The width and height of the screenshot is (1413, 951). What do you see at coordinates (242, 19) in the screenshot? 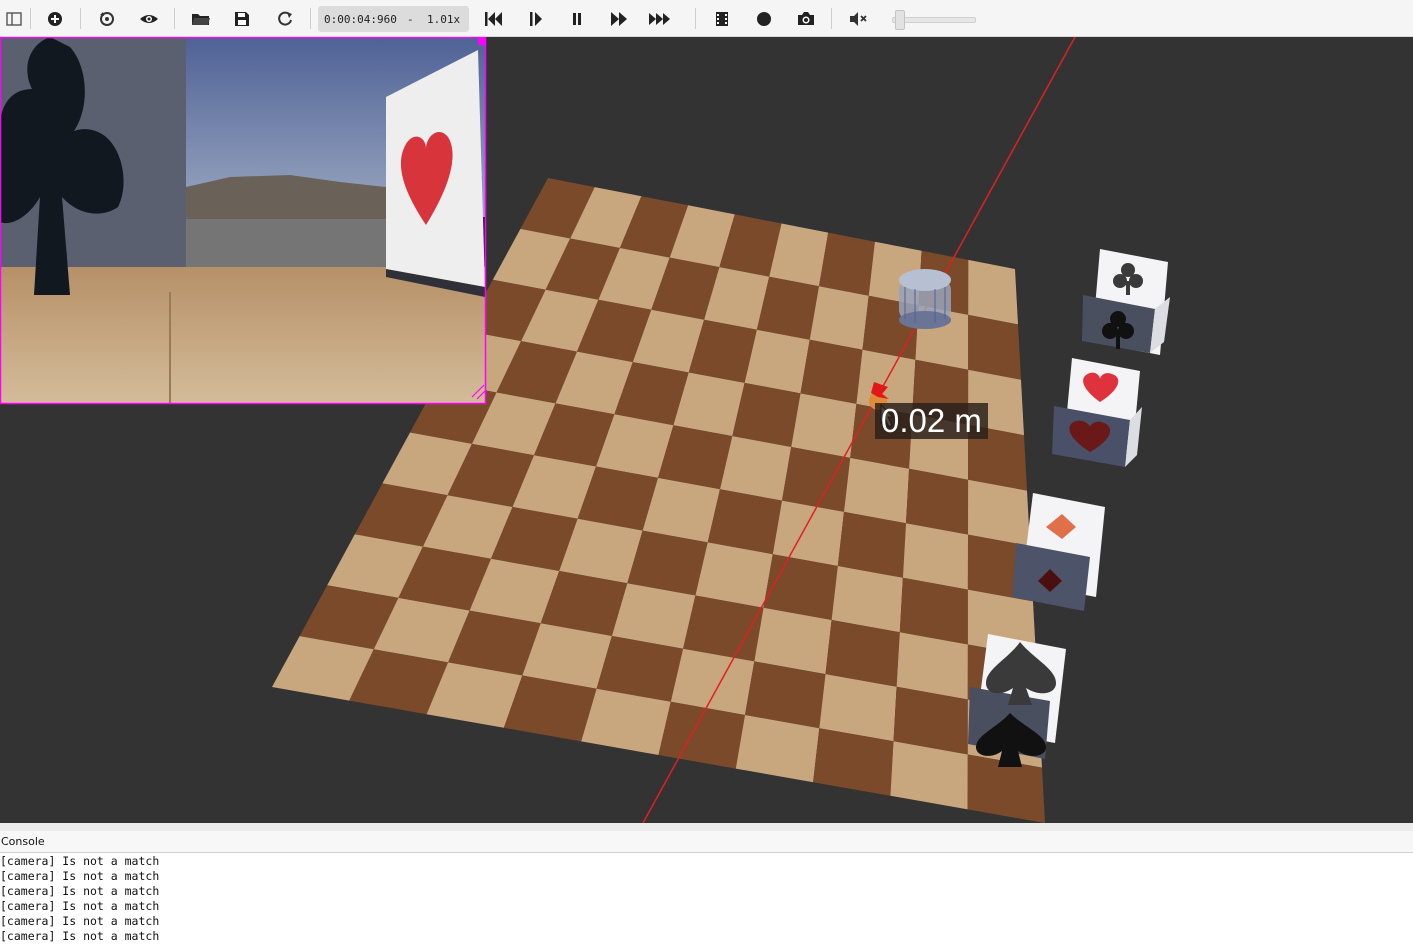
I see `save-icon` at bounding box center [242, 19].